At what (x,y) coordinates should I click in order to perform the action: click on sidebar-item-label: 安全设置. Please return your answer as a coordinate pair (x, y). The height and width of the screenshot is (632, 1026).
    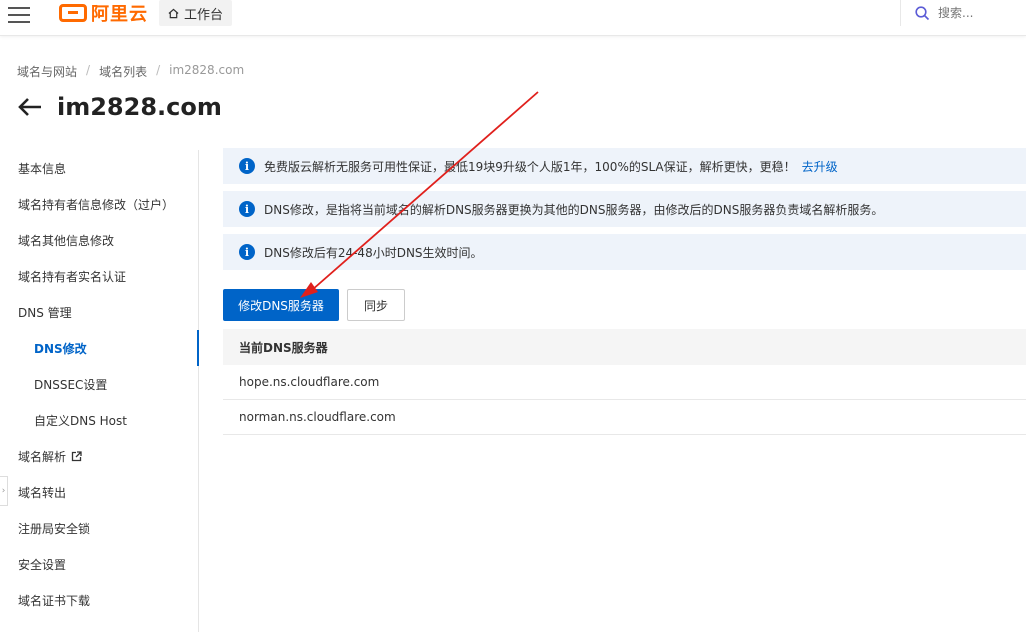
    Looking at the image, I should click on (42, 564).